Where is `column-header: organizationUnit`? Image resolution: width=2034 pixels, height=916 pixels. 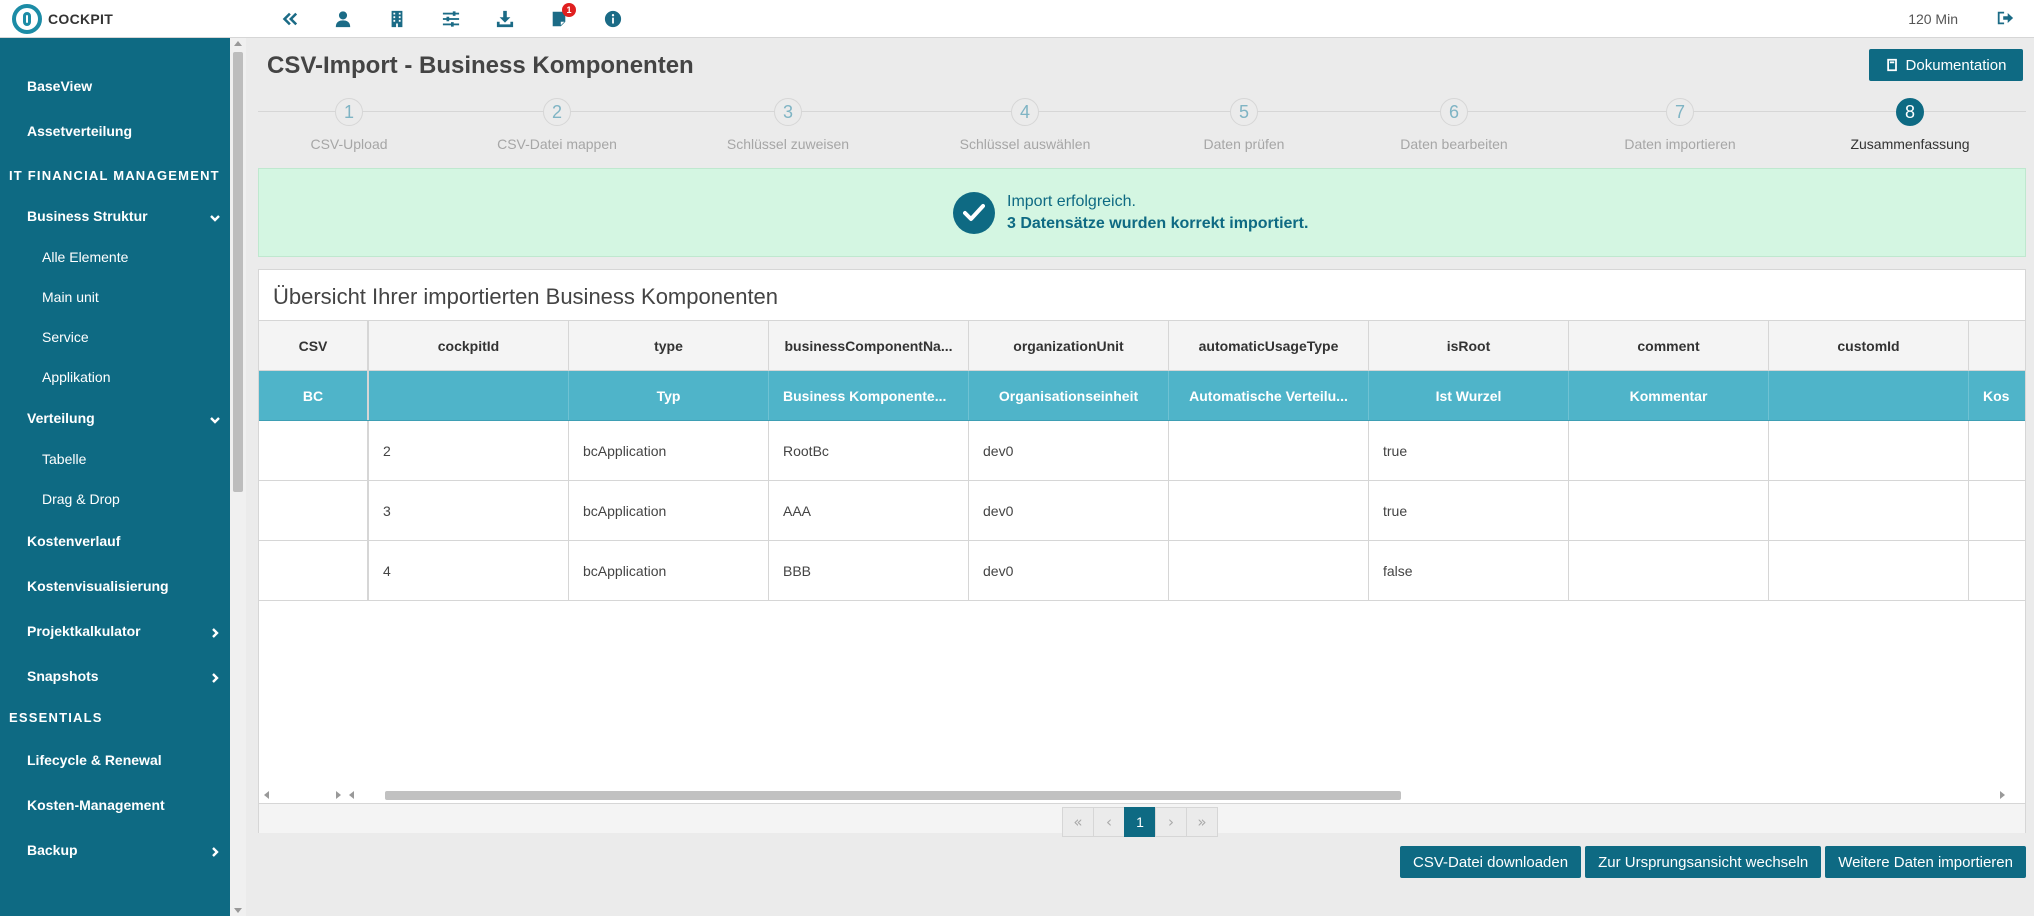
column-header: organizationUnit is located at coordinates (1069, 345).